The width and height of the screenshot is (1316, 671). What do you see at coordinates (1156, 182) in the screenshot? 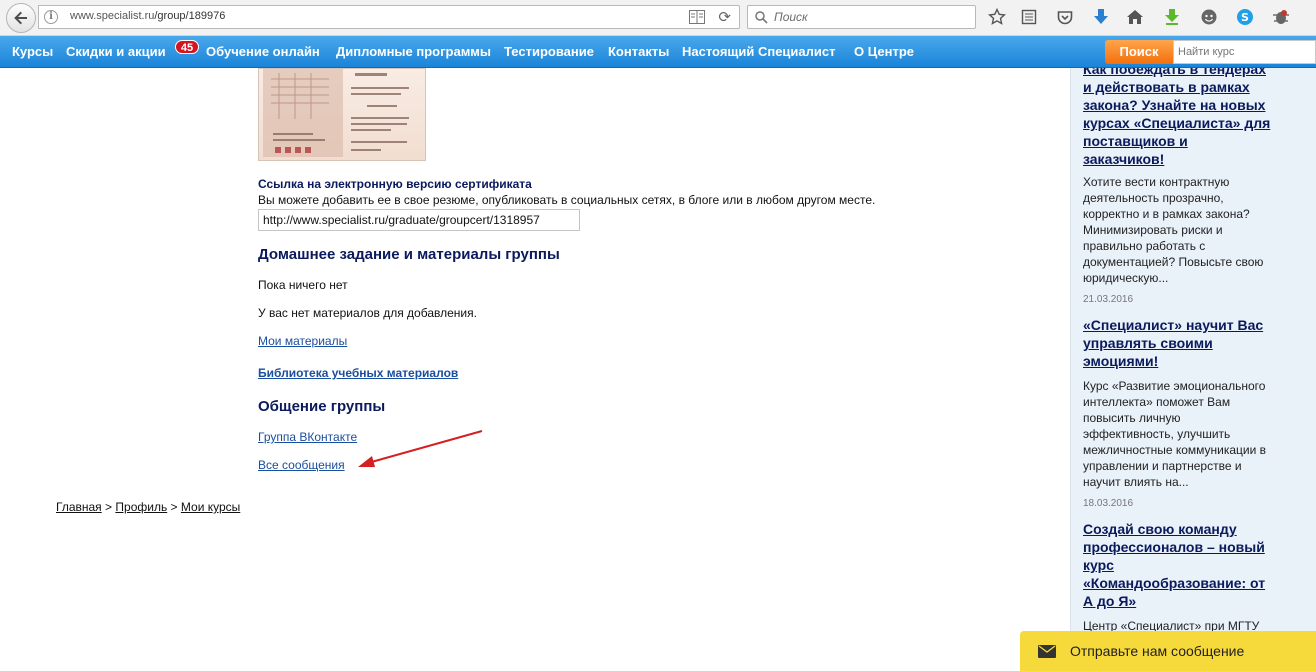
I see `news-body-line: Хотите вести контрактную` at bounding box center [1156, 182].